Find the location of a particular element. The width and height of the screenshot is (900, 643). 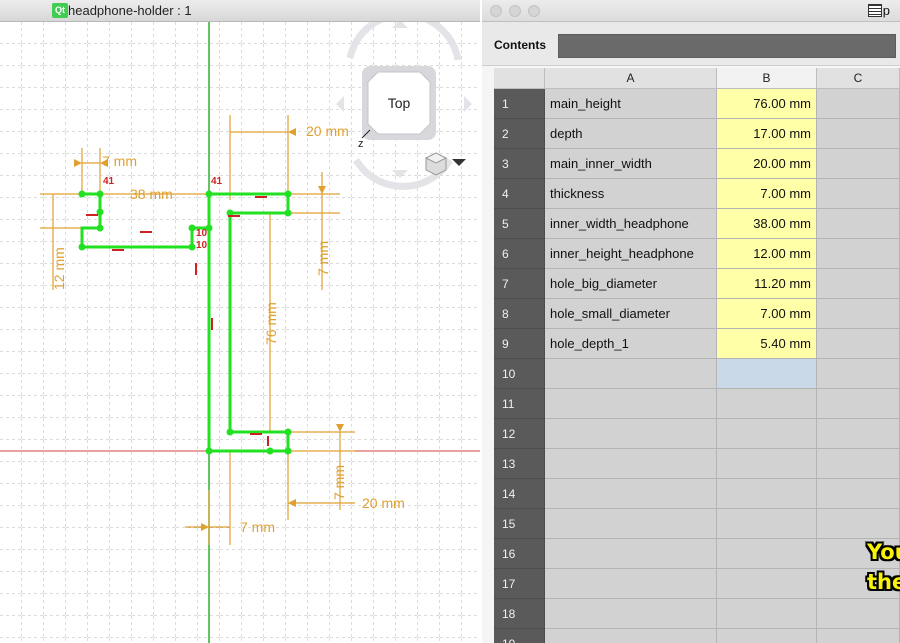

contents-input is located at coordinates (727, 46).